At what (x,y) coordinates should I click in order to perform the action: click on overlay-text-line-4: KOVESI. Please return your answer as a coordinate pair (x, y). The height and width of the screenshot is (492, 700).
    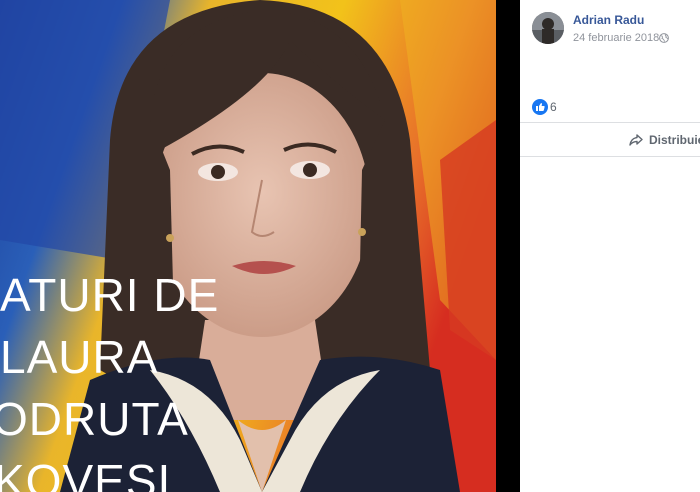
    Looking at the image, I should click on (86, 473).